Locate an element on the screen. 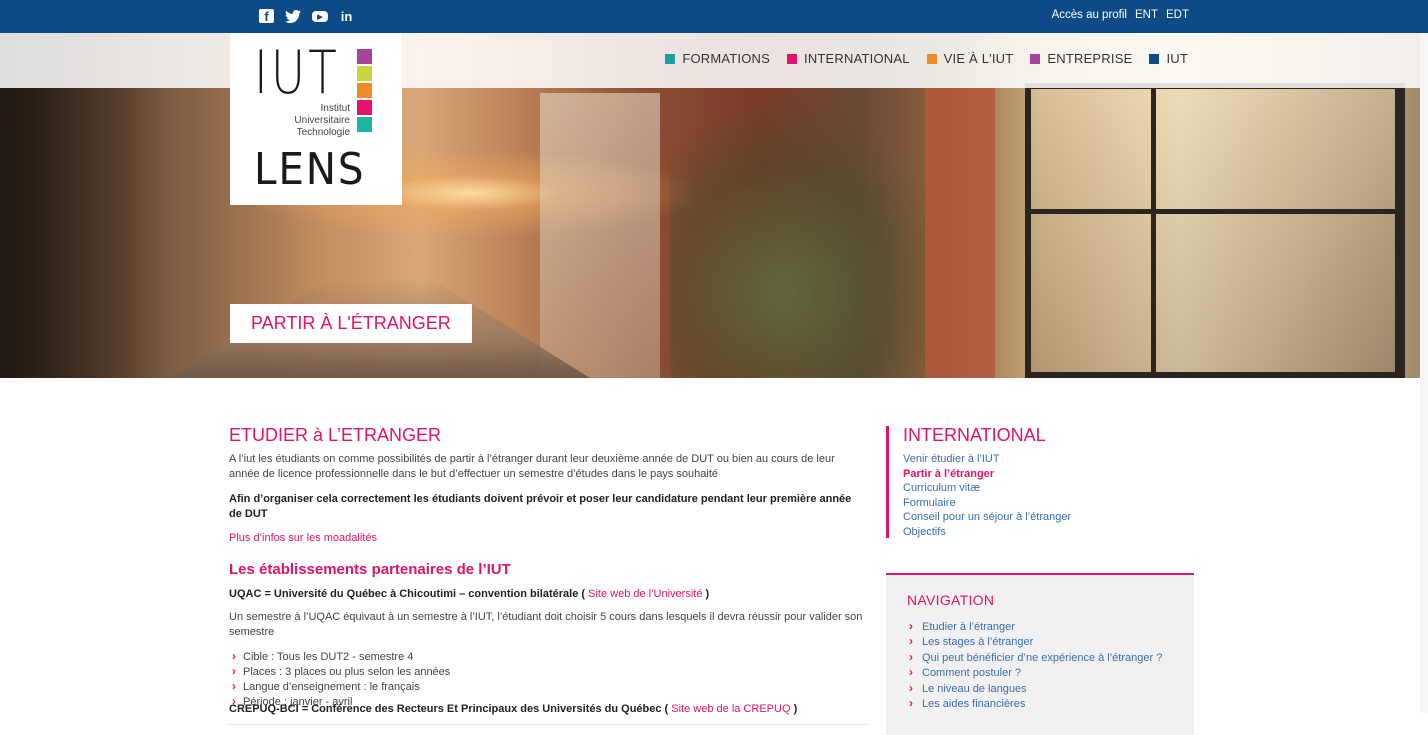 The height and width of the screenshot is (735, 1428). nav-item-vie-l-iut: VIE À L'IUT is located at coordinates (970, 58).